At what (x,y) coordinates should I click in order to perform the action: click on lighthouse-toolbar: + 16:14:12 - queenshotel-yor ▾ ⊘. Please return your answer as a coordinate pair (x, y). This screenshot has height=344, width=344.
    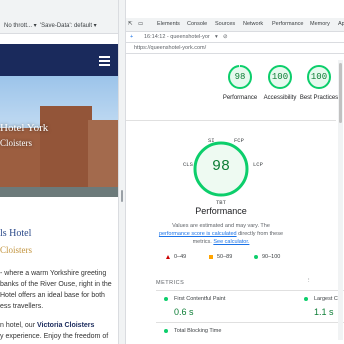
    Looking at the image, I should click on (235, 37).